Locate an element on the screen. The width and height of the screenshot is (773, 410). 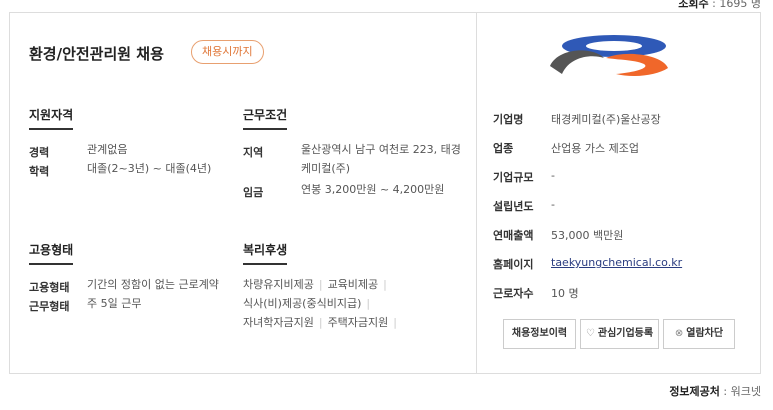
revenue-label: 연매출액 is located at coordinates (513, 235).